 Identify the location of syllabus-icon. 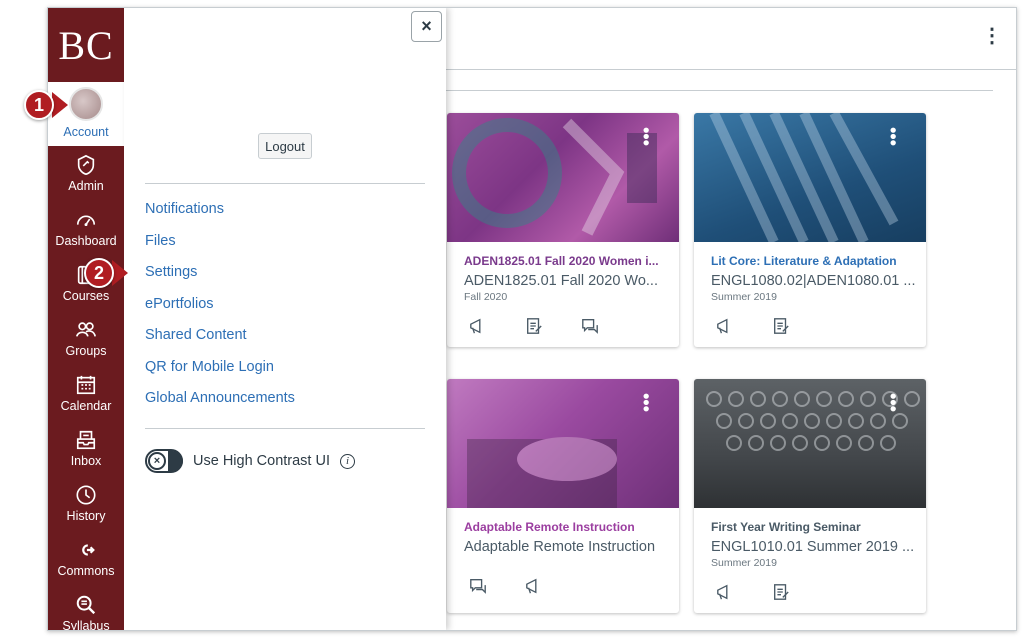
(86, 605).